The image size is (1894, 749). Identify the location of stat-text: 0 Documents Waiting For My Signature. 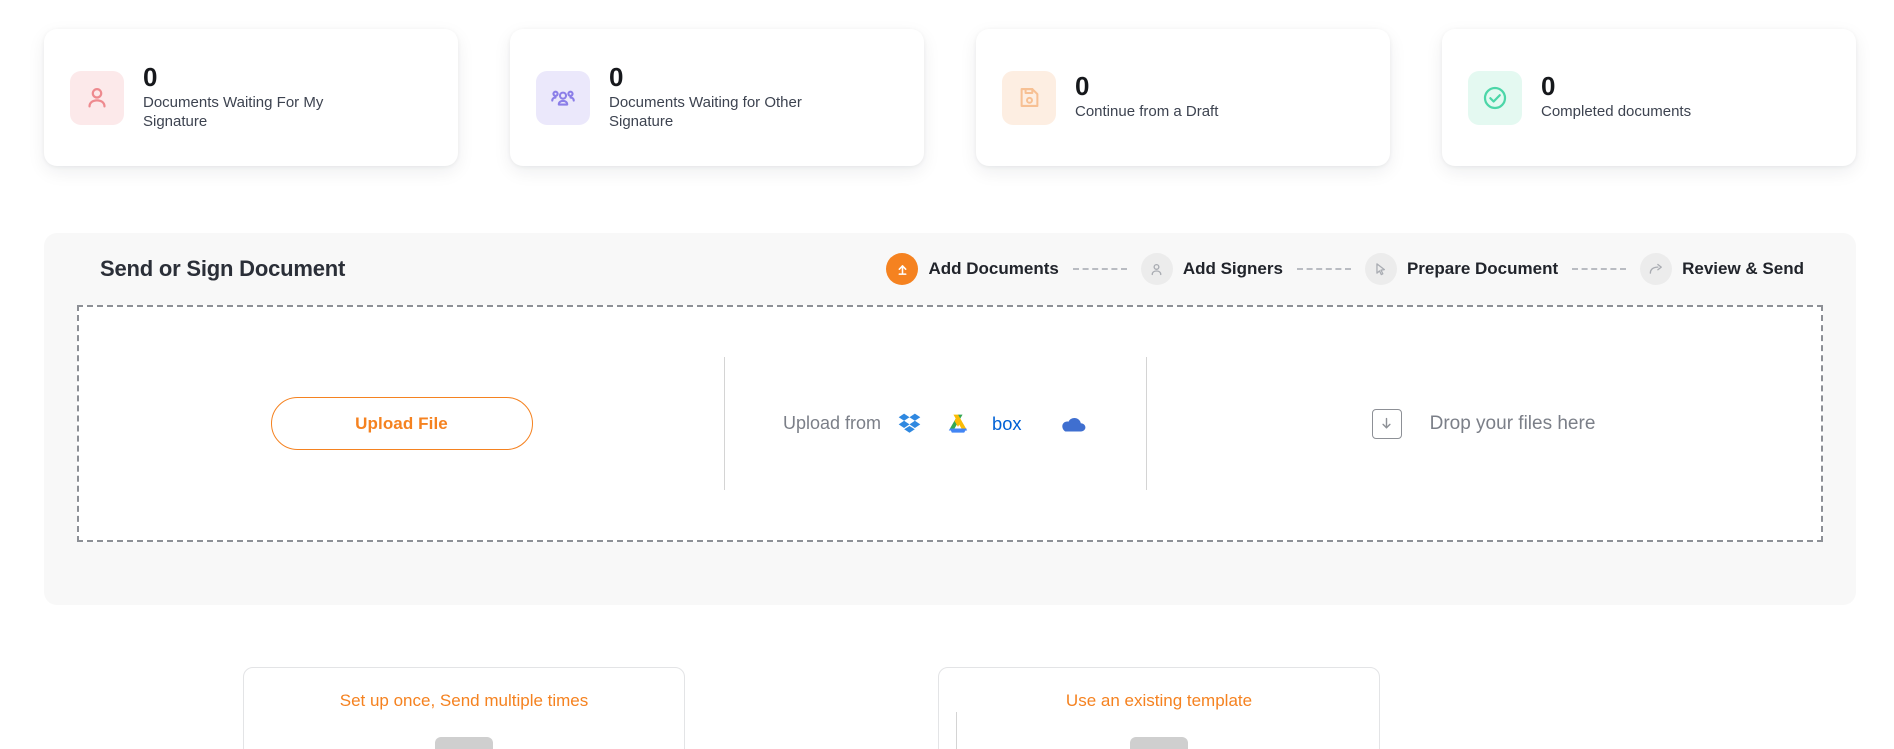
(248, 96).